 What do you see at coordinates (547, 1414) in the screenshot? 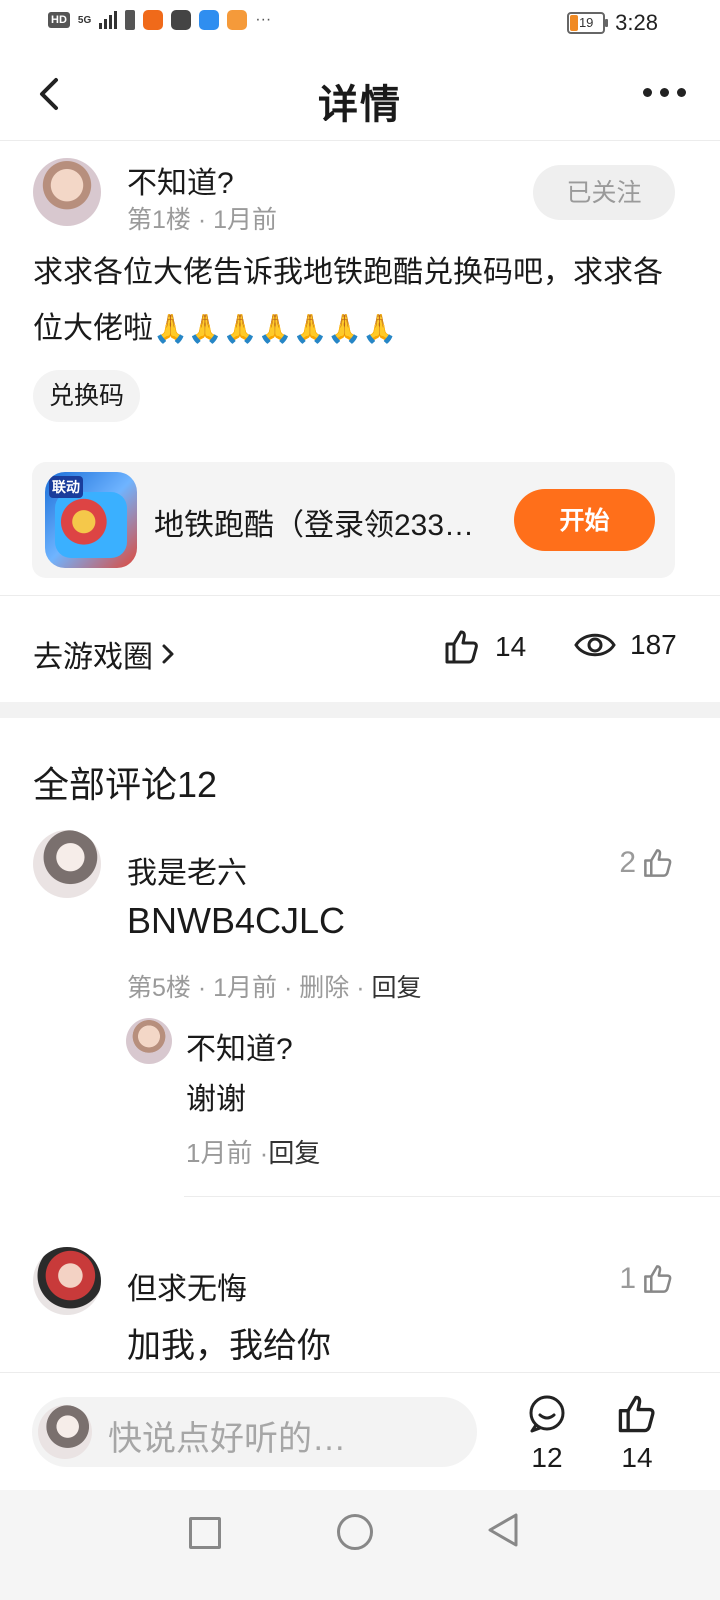
I see `comment-bubble-icon` at bounding box center [547, 1414].